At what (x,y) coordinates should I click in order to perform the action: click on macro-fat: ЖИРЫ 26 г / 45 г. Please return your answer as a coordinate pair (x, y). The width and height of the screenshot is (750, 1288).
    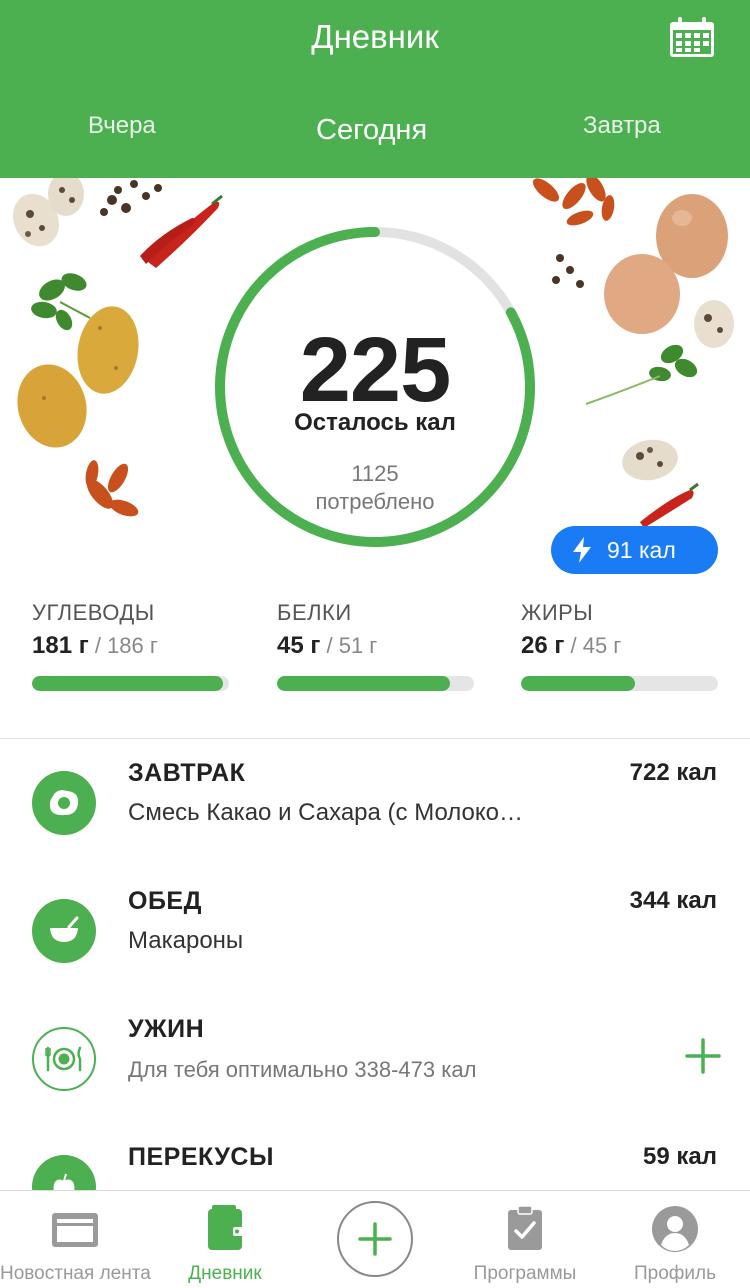
    Looking at the image, I should click on (619, 645).